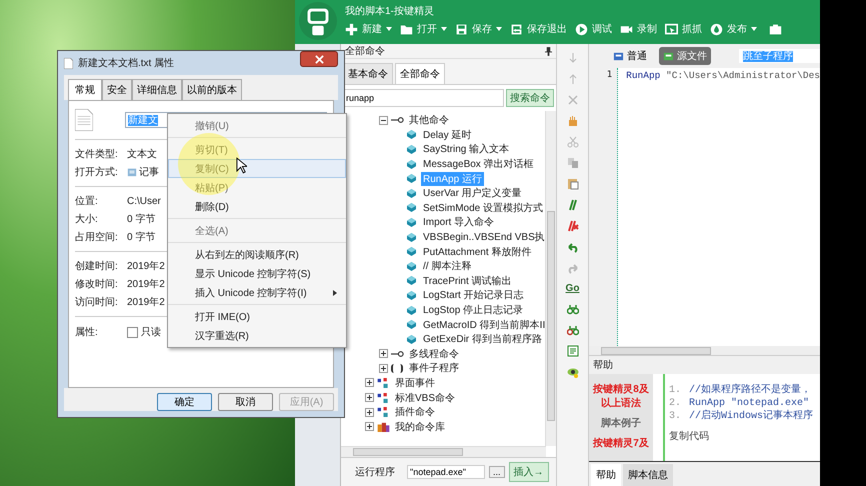  What do you see at coordinates (365, 51) in the screenshot?
I see `panel-title: 全部命令` at bounding box center [365, 51].